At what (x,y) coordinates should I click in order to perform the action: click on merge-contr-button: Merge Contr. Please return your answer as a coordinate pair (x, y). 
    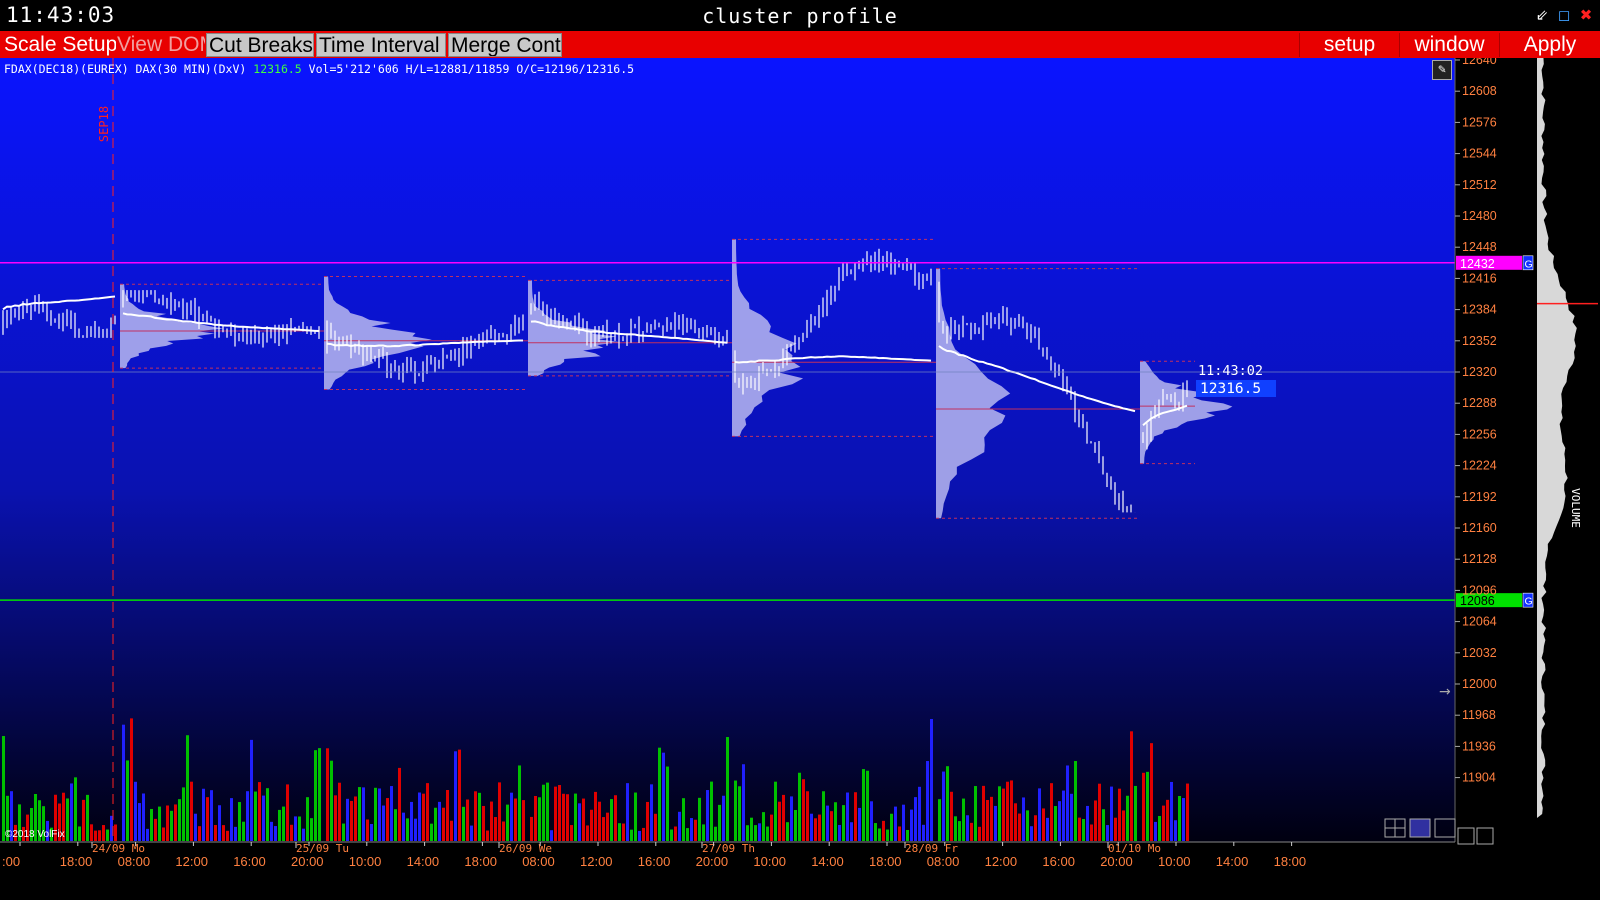
    Looking at the image, I should click on (505, 45).